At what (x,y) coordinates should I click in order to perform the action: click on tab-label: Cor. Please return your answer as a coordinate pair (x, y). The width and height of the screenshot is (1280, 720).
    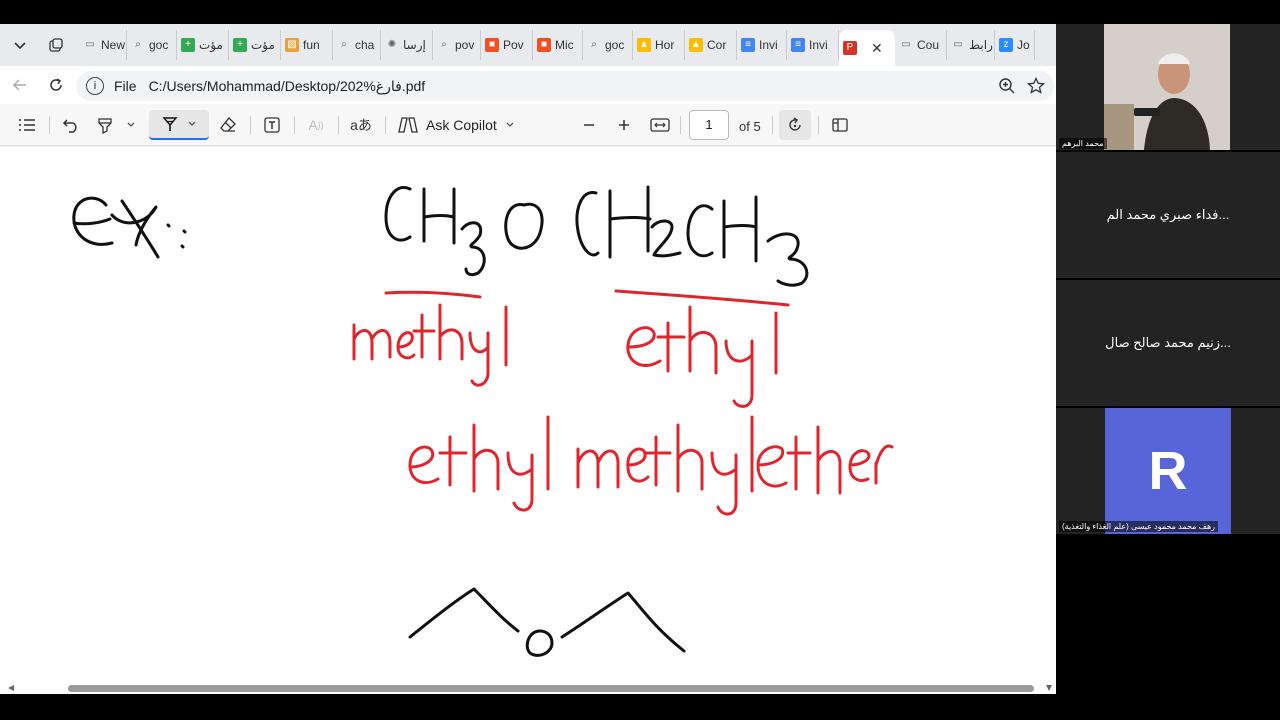
    Looking at the image, I should click on (717, 45).